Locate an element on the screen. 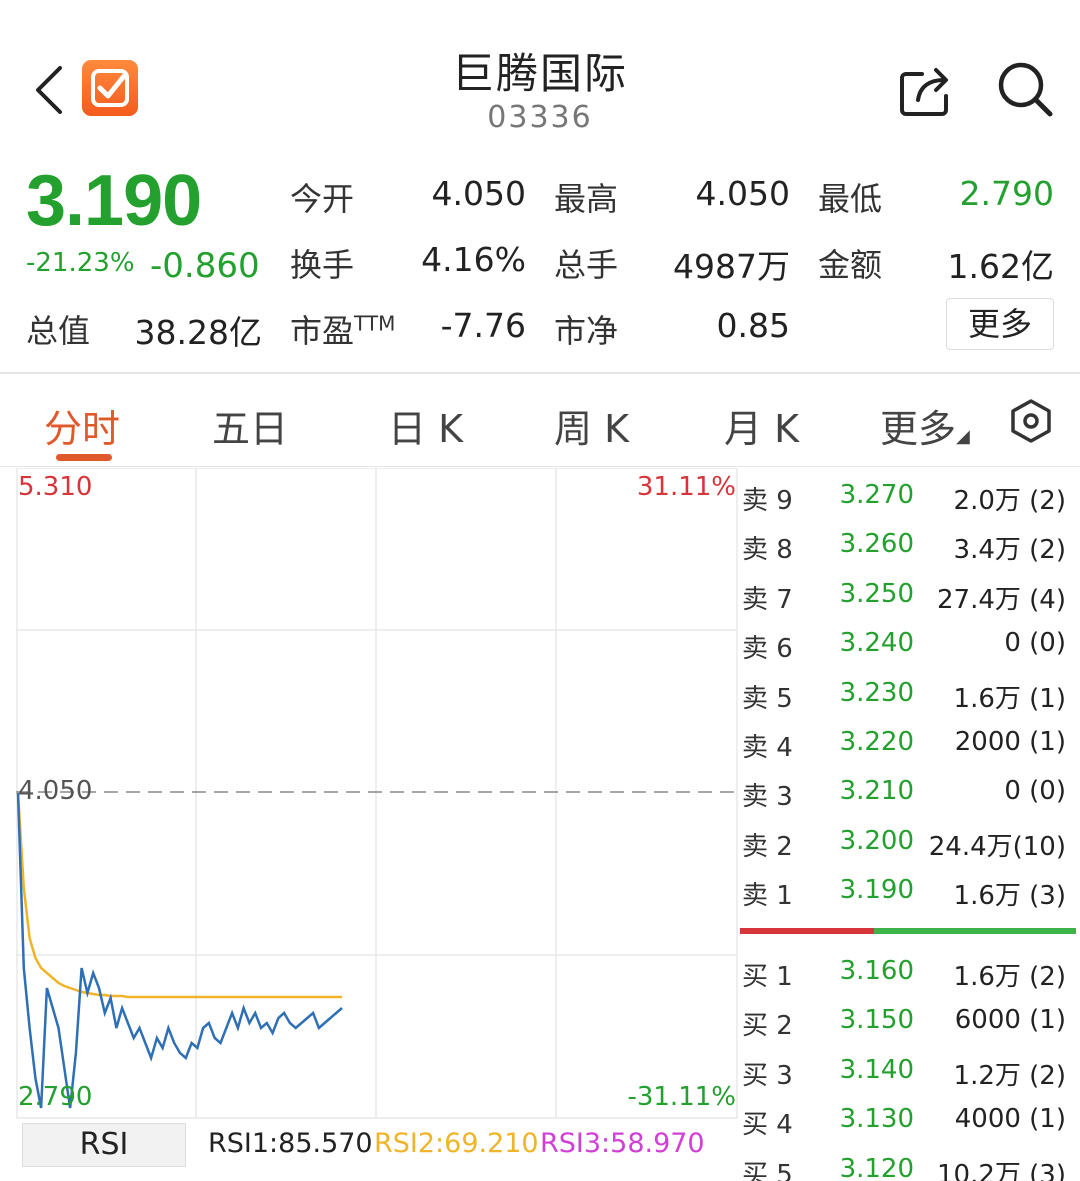  change-percent: -21.23% is located at coordinates (80, 263).